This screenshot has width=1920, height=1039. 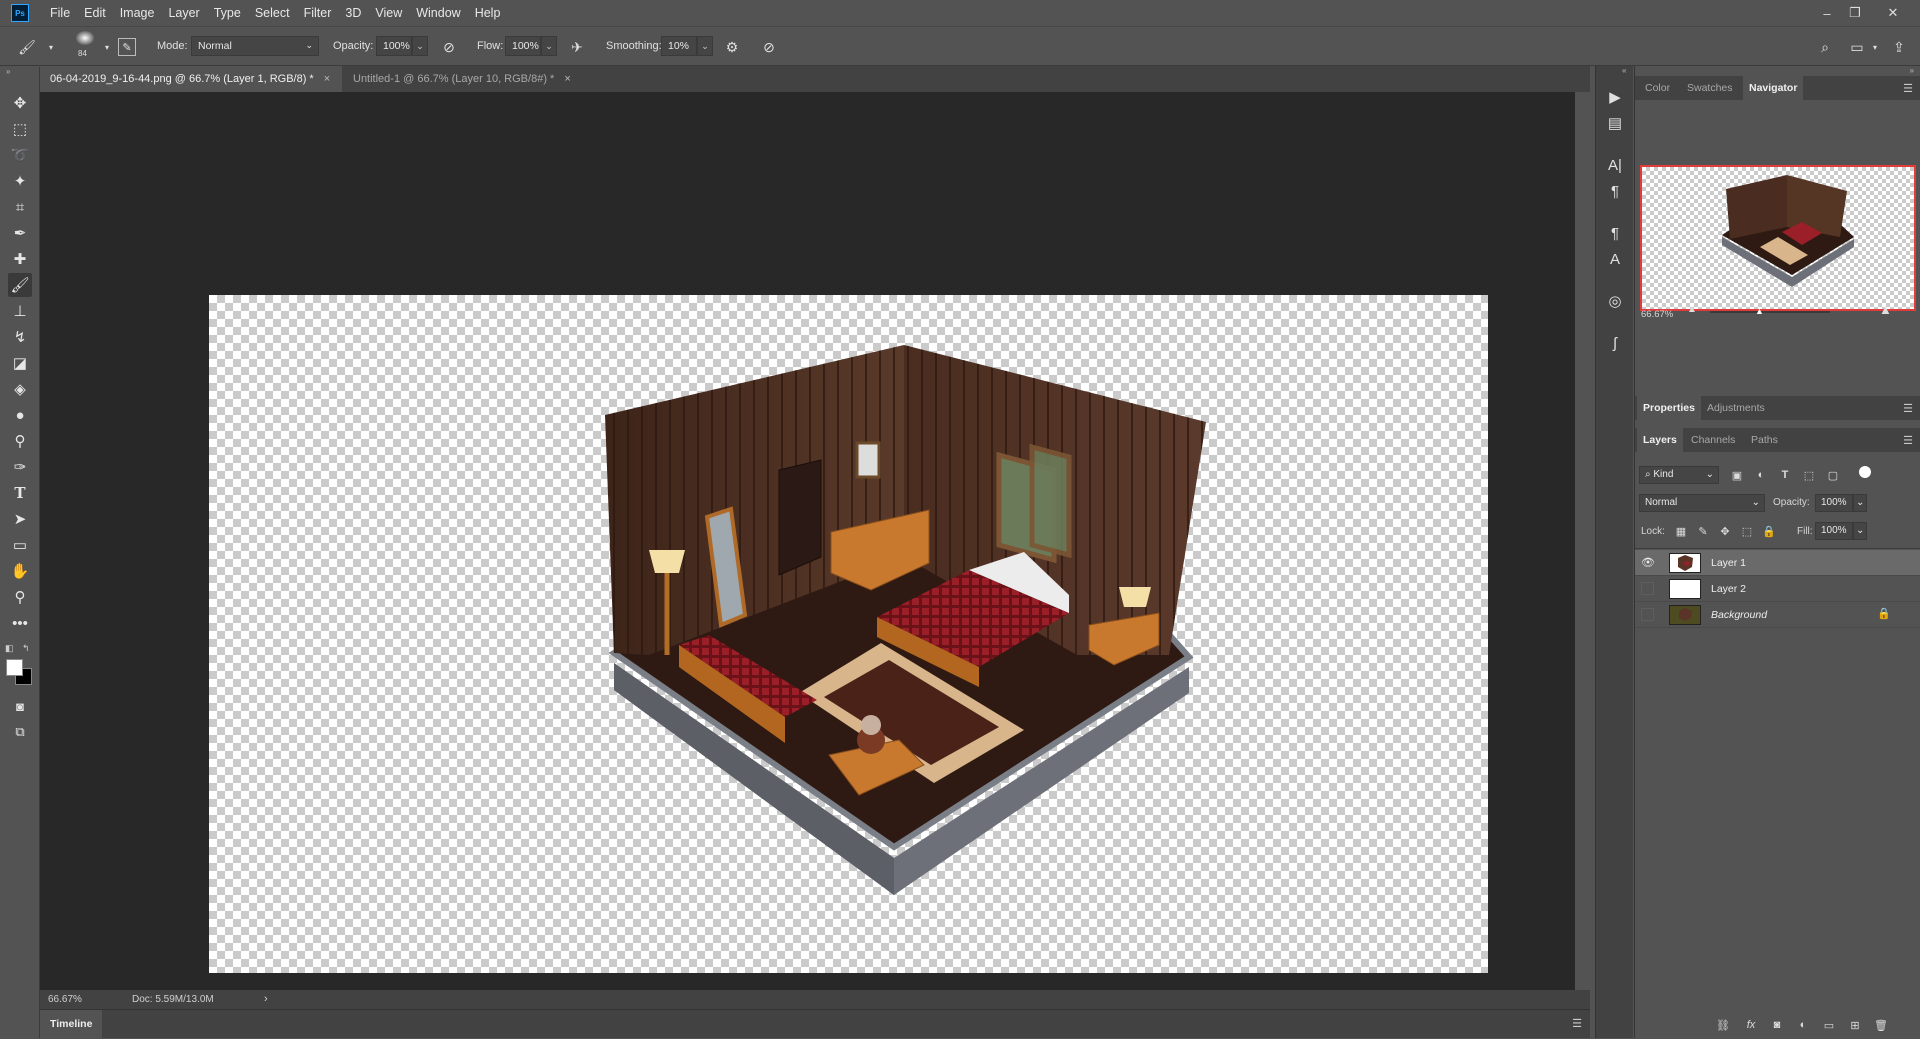 What do you see at coordinates (1777, 1025) in the screenshot?
I see `add-mask-icon: ◙` at bounding box center [1777, 1025].